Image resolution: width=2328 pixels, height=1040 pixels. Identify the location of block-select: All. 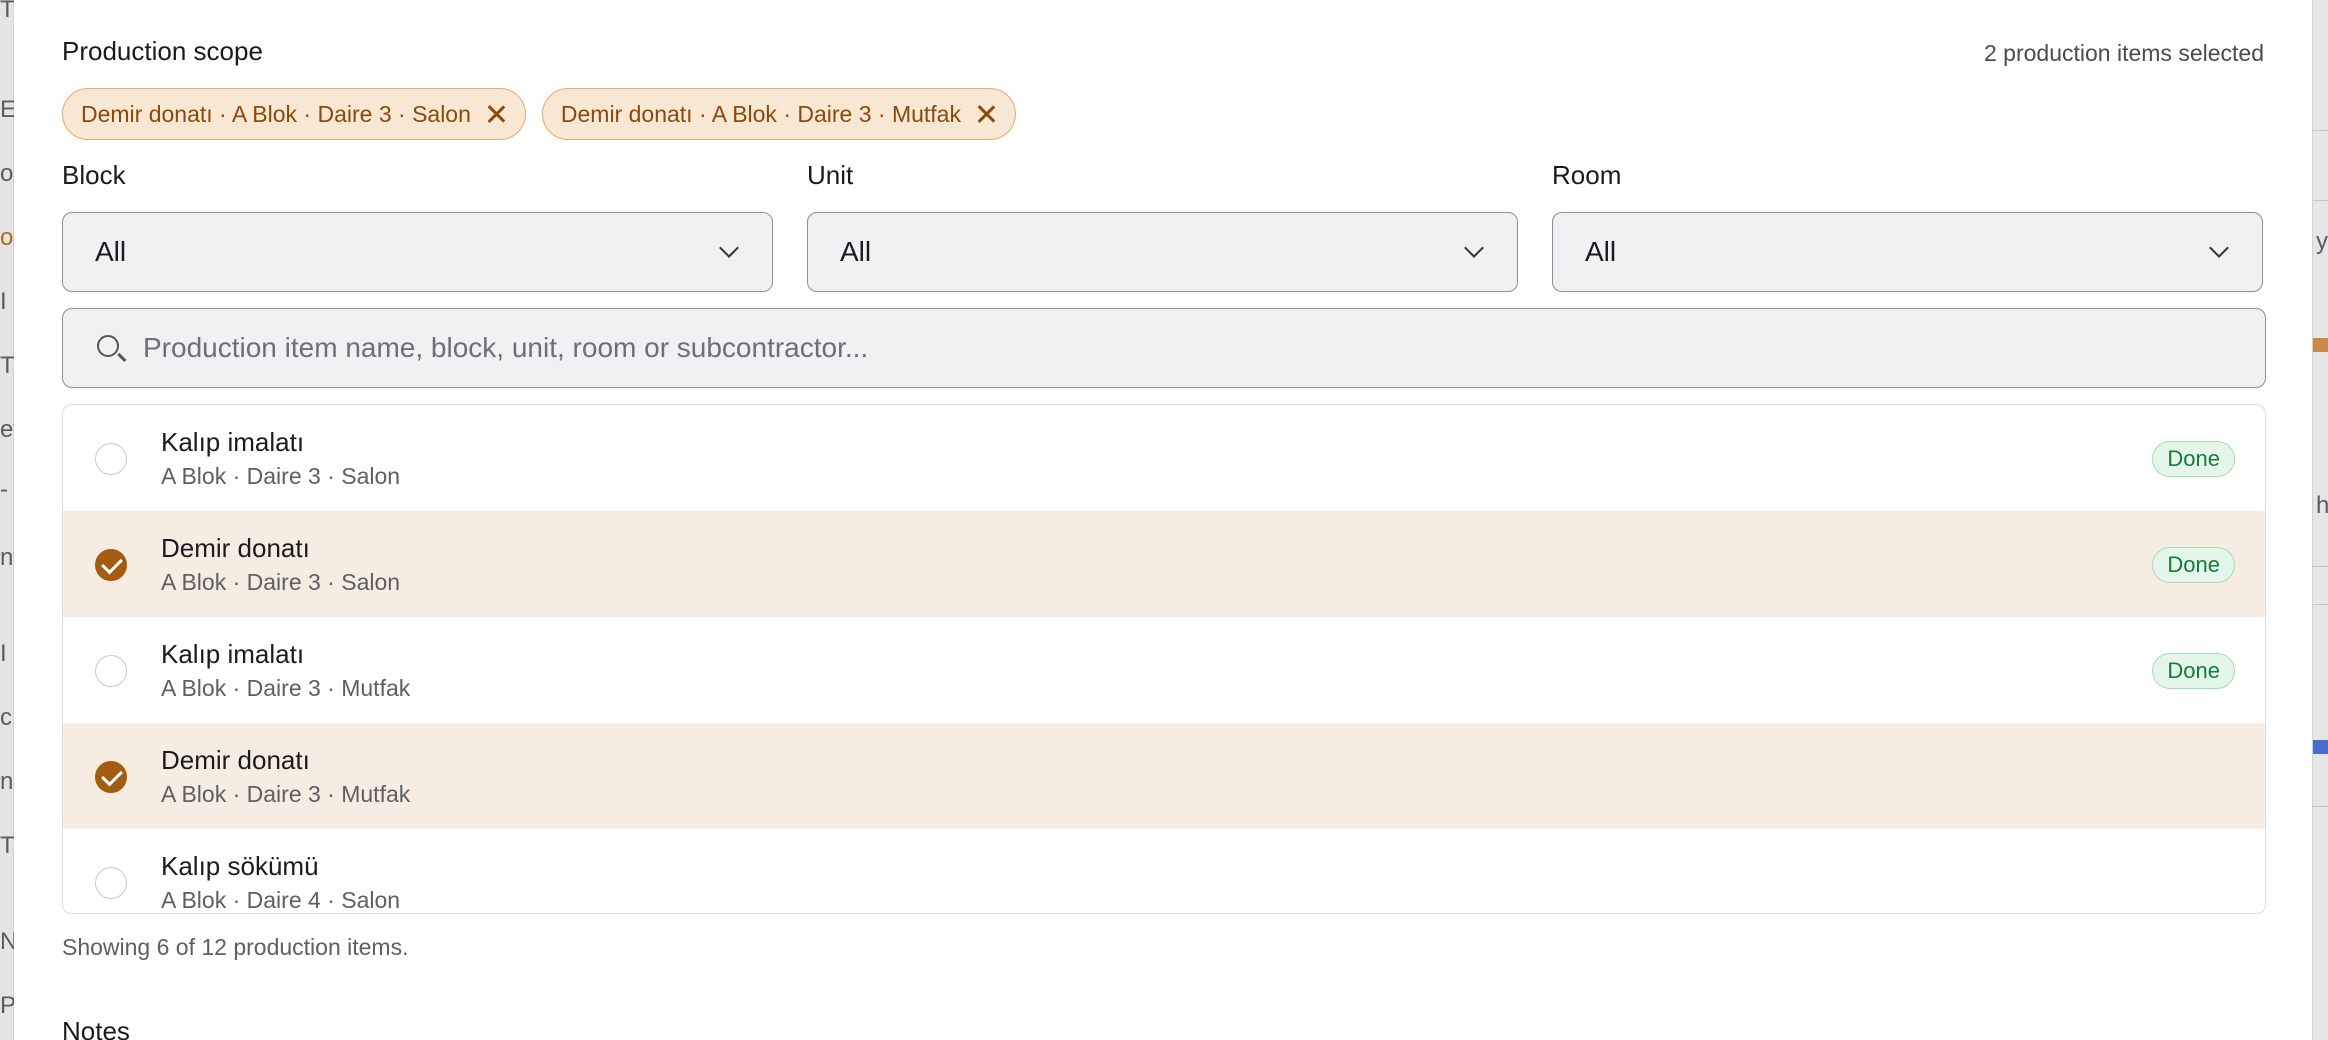
(417, 252).